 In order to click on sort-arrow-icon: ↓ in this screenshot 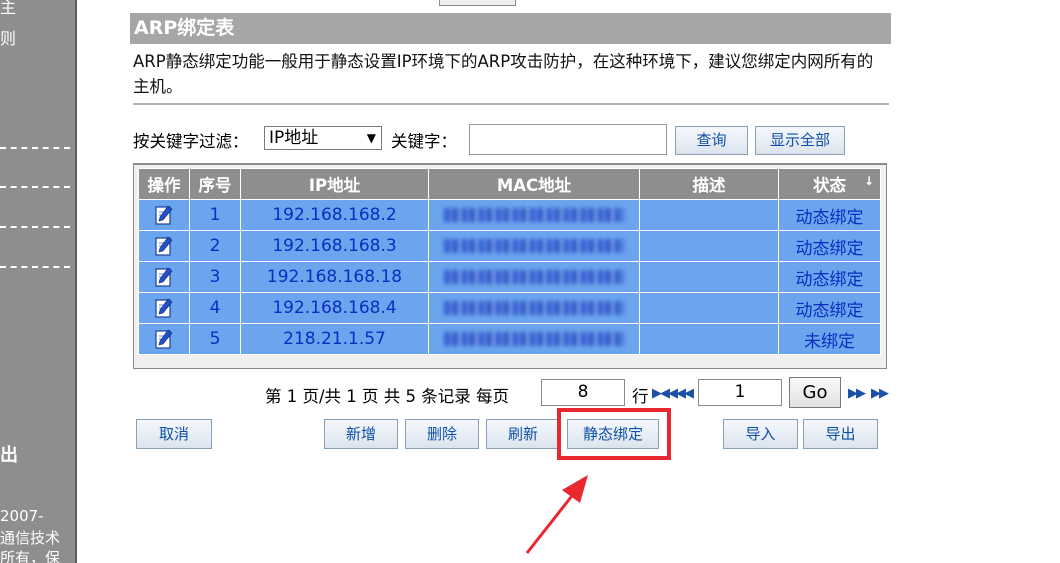, I will do `click(869, 181)`.